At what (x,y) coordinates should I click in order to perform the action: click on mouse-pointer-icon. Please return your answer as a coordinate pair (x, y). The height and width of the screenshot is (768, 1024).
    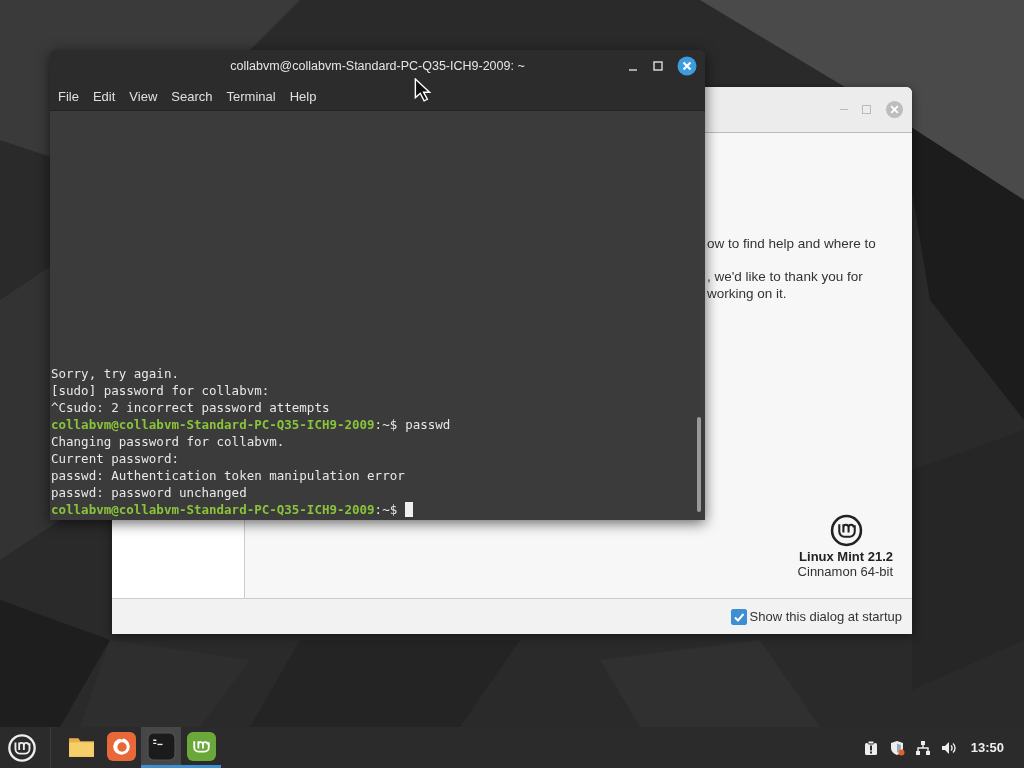
    Looking at the image, I should click on (423, 90).